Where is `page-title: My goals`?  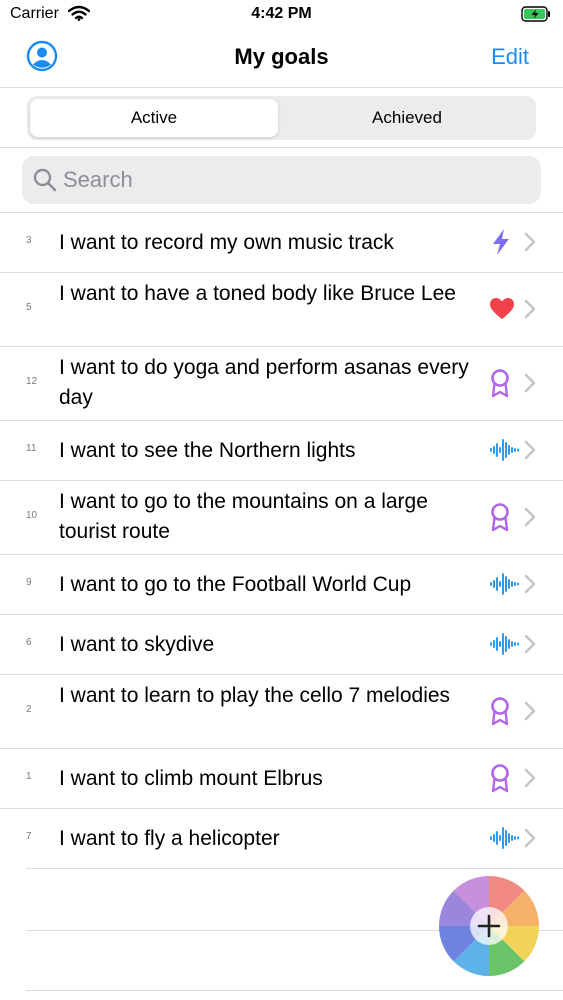 page-title: My goals is located at coordinates (281, 56).